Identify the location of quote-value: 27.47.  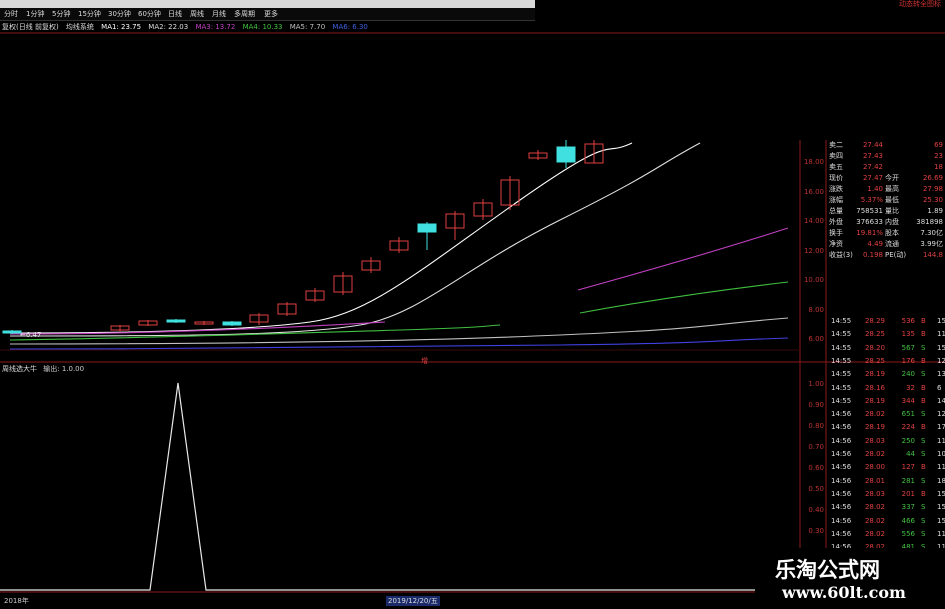
(872, 178).